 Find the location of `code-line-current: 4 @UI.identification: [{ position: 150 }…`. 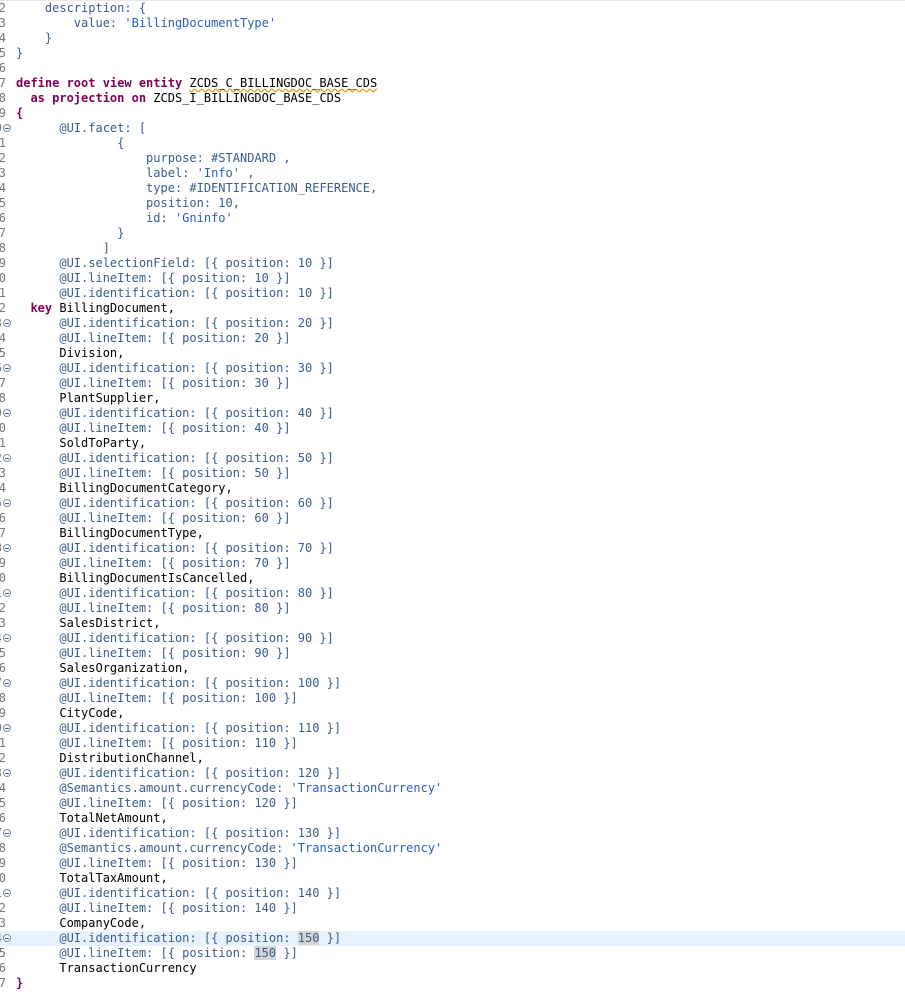

code-line-current: 4 @UI.identification: [{ position: 150 }… is located at coordinates (452, 938).